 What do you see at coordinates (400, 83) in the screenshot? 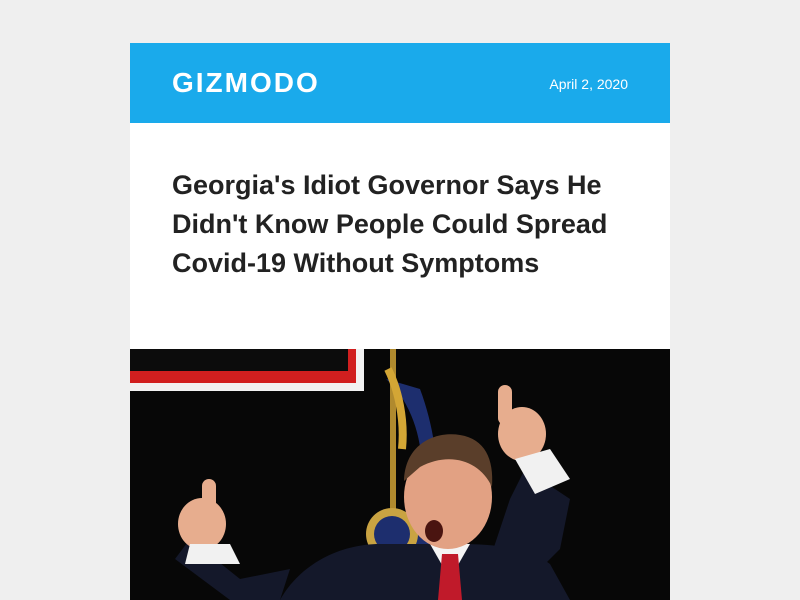
I see `header-bar: GIZMODO April 2, 2020` at bounding box center [400, 83].